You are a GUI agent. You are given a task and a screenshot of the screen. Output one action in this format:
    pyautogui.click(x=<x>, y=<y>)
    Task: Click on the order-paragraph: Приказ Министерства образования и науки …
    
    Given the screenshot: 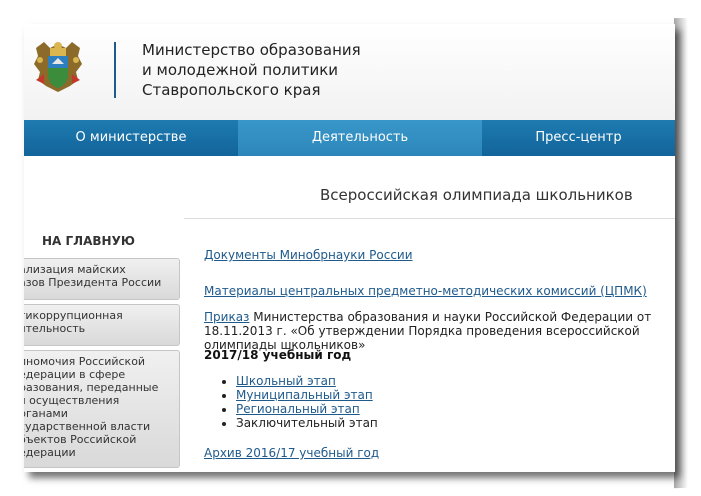 What is the action you would take?
    pyautogui.click(x=439, y=331)
    